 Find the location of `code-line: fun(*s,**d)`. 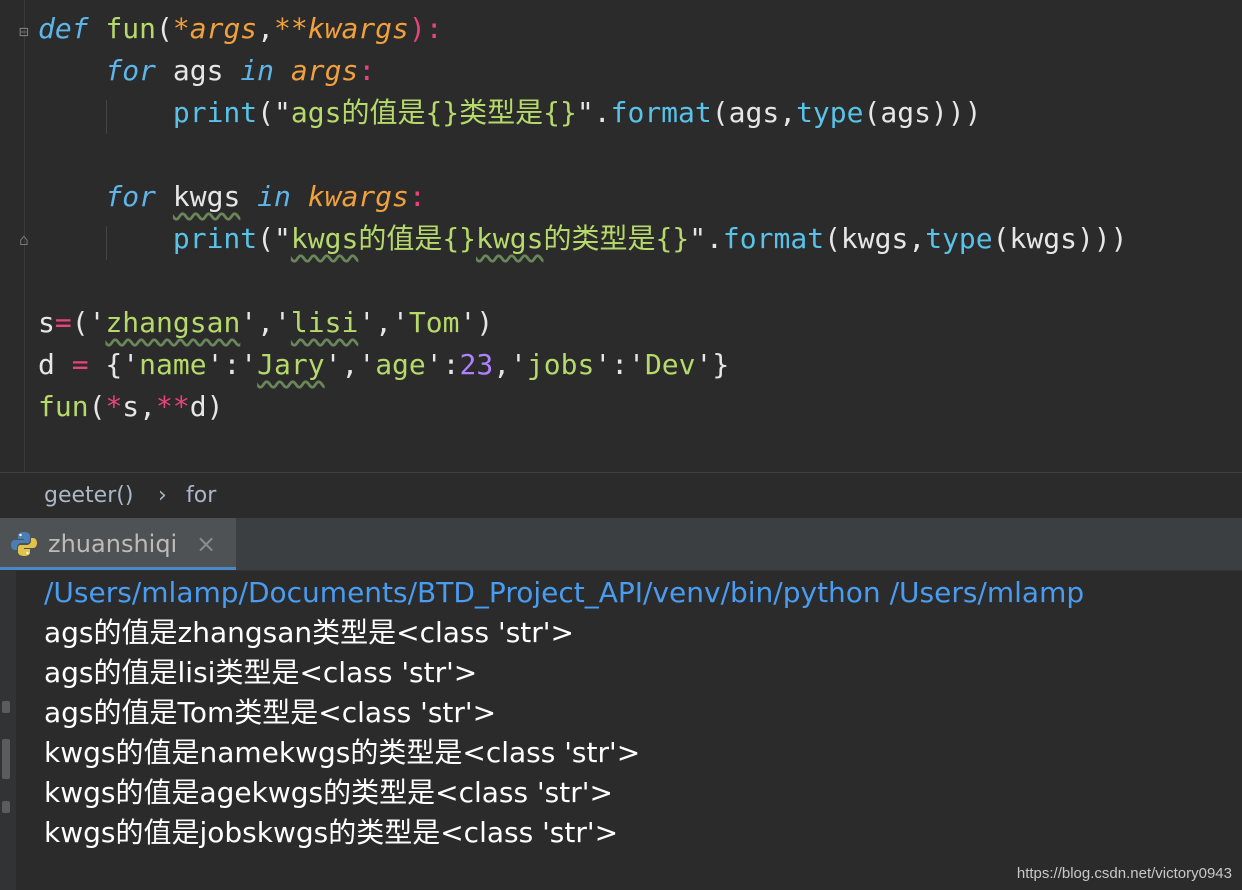

code-line: fun(*s,**d) is located at coordinates (130, 407).